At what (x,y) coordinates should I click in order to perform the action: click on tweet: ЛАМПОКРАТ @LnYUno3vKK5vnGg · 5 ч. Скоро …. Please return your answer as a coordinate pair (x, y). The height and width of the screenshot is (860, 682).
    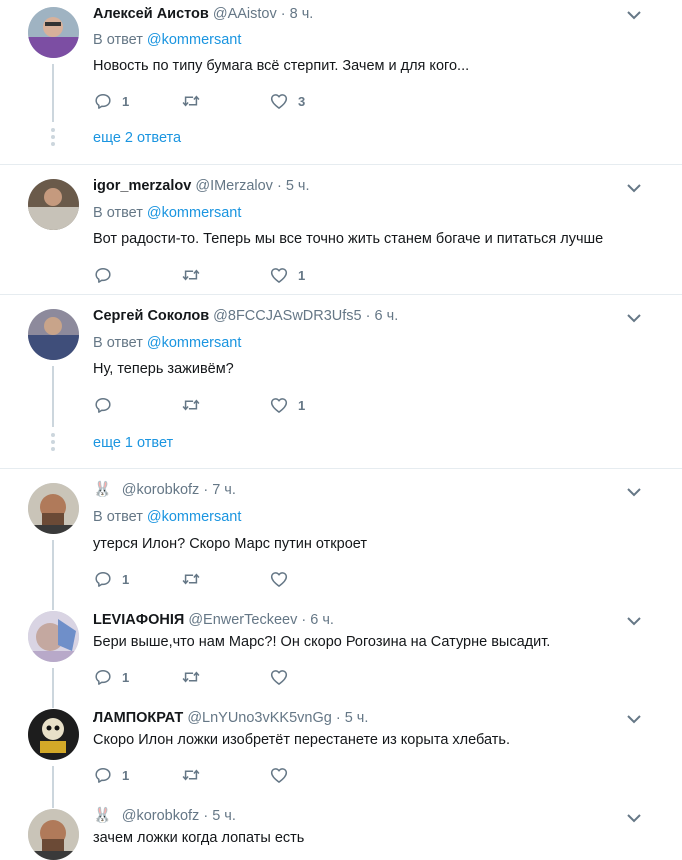
    Looking at the image, I should click on (341, 748).